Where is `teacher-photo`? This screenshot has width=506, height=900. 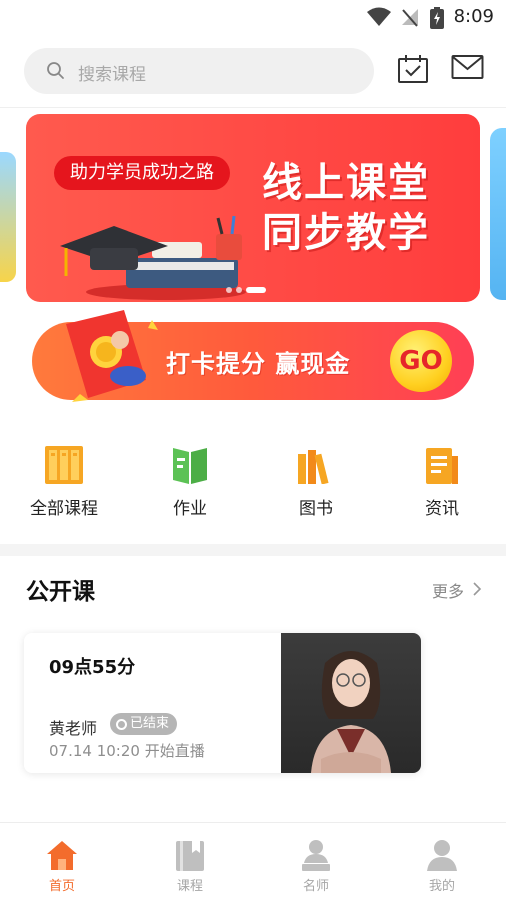
teacher-photo is located at coordinates (351, 703).